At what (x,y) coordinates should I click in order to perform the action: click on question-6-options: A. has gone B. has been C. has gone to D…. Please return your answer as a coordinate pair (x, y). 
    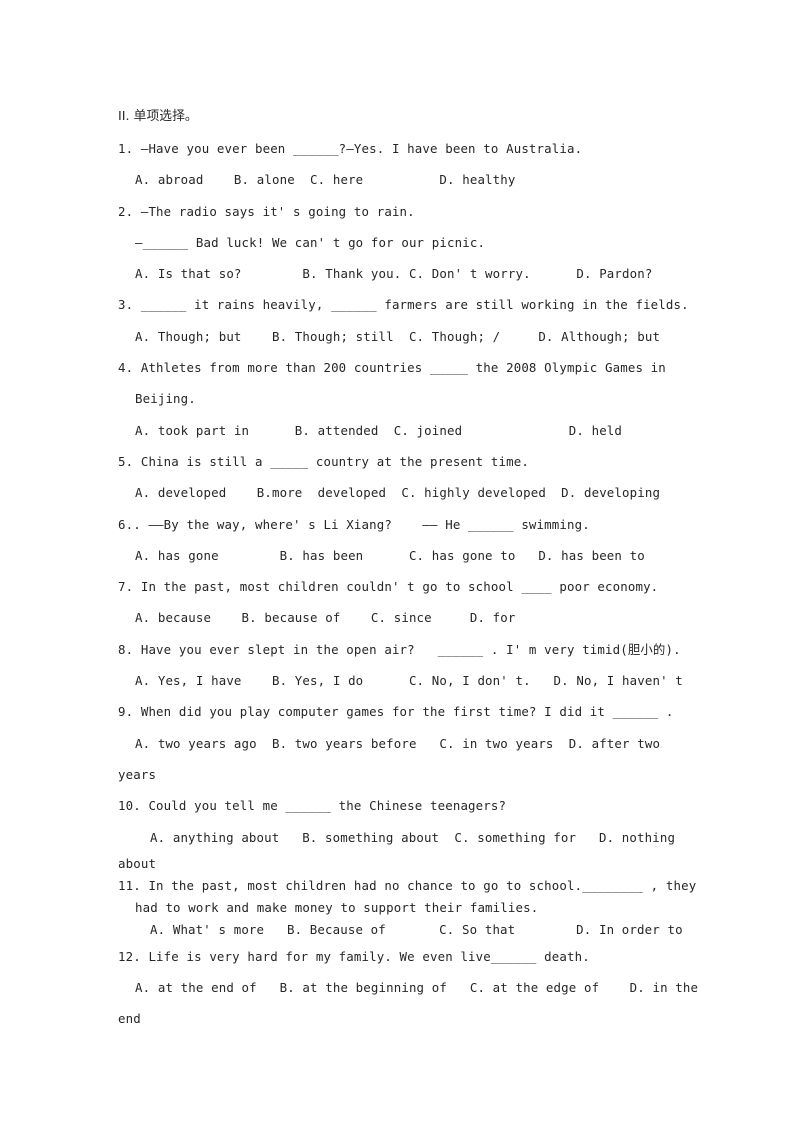
    Looking at the image, I should click on (401, 555).